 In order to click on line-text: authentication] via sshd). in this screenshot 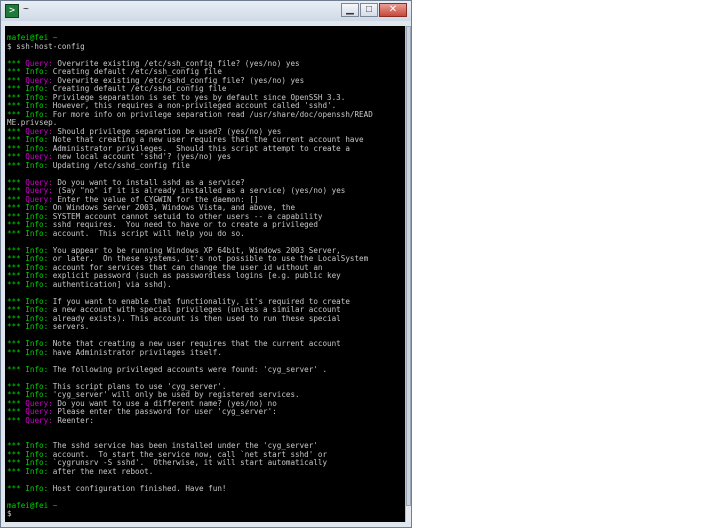, I will do `click(112, 284)`.